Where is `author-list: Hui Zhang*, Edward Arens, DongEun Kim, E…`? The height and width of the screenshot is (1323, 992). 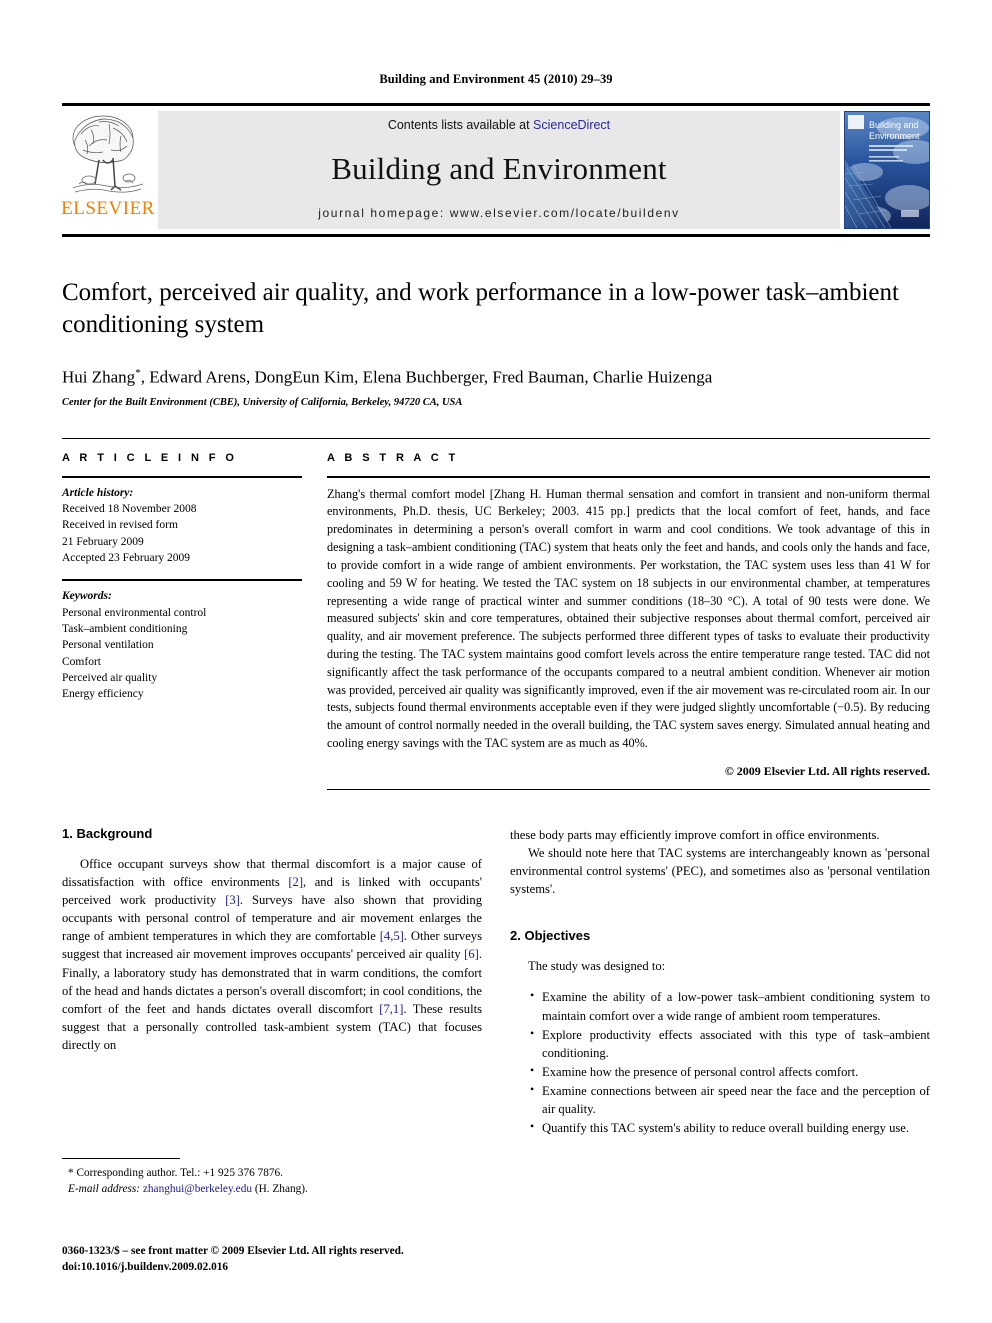
author-list: Hui Zhang*, Edward Arens, DongEun Kim, E… is located at coordinates (387, 377).